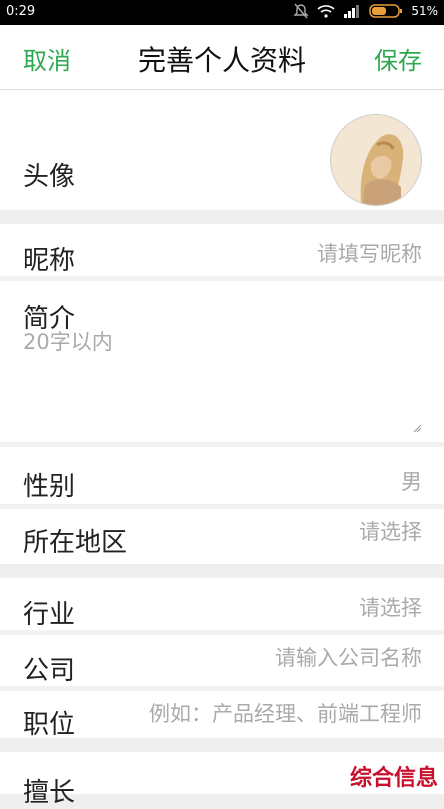 Image resolution: width=444 pixels, height=809 pixels. What do you see at coordinates (21, 11) in the screenshot?
I see `status-time: 0:29` at bounding box center [21, 11].